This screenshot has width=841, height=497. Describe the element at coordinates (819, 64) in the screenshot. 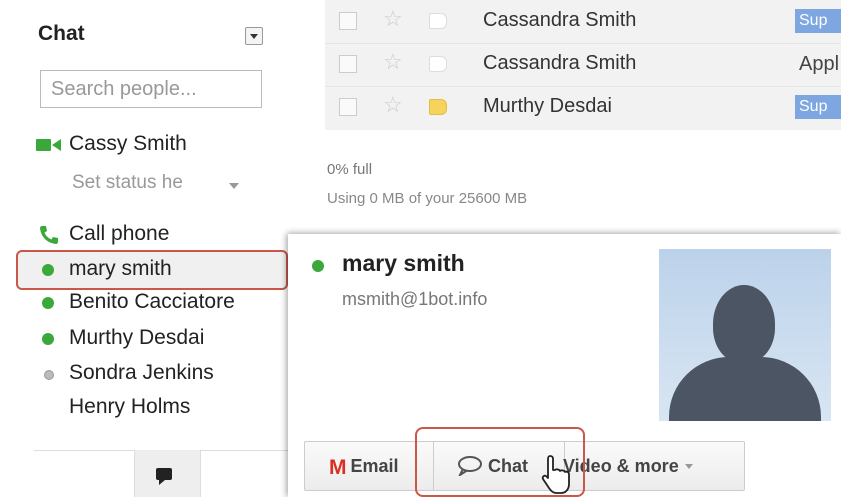

I see `email-subject-snippet: Appl` at that location.